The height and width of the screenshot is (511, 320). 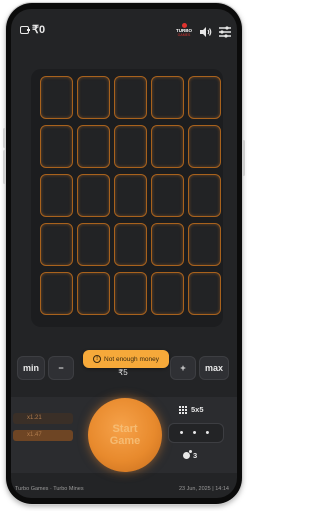 I want to click on grid-size-value: 5x5, so click(x=197, y=409).